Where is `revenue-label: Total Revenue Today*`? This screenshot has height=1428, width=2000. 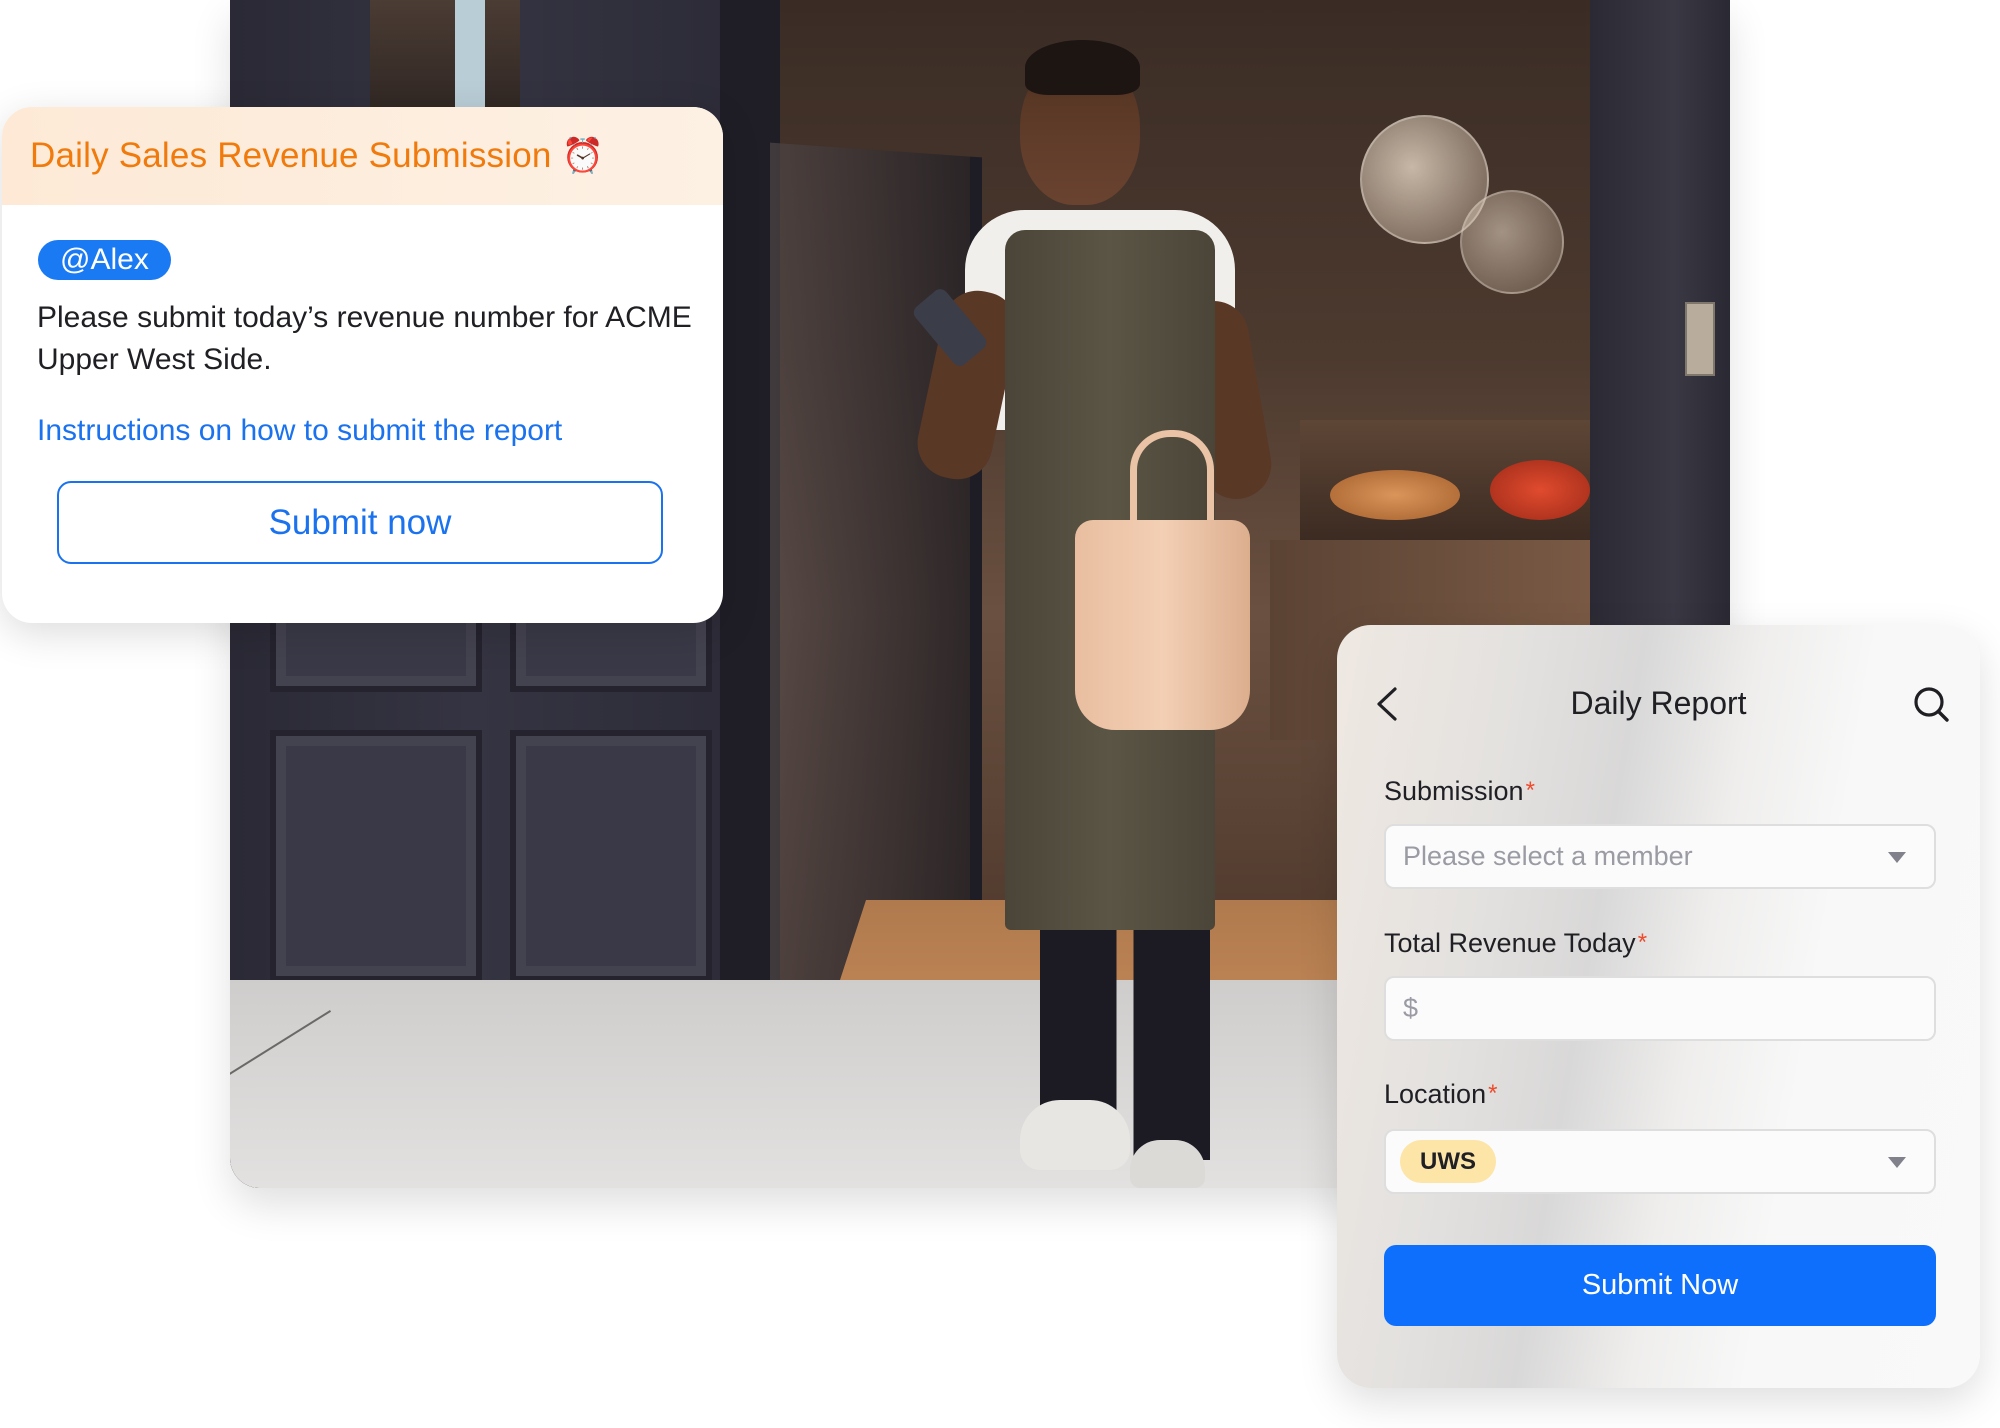 revenue-label: Total Revenue Today* is located at coordinates (1515, 943).